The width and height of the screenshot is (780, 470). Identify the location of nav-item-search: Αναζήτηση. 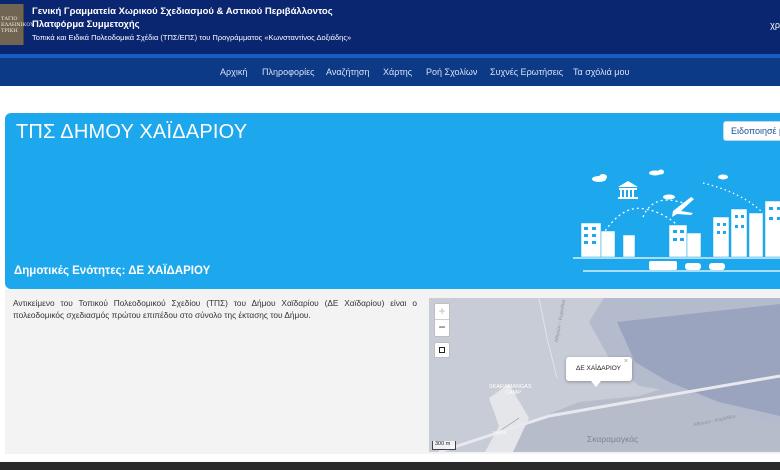
(347, 72).